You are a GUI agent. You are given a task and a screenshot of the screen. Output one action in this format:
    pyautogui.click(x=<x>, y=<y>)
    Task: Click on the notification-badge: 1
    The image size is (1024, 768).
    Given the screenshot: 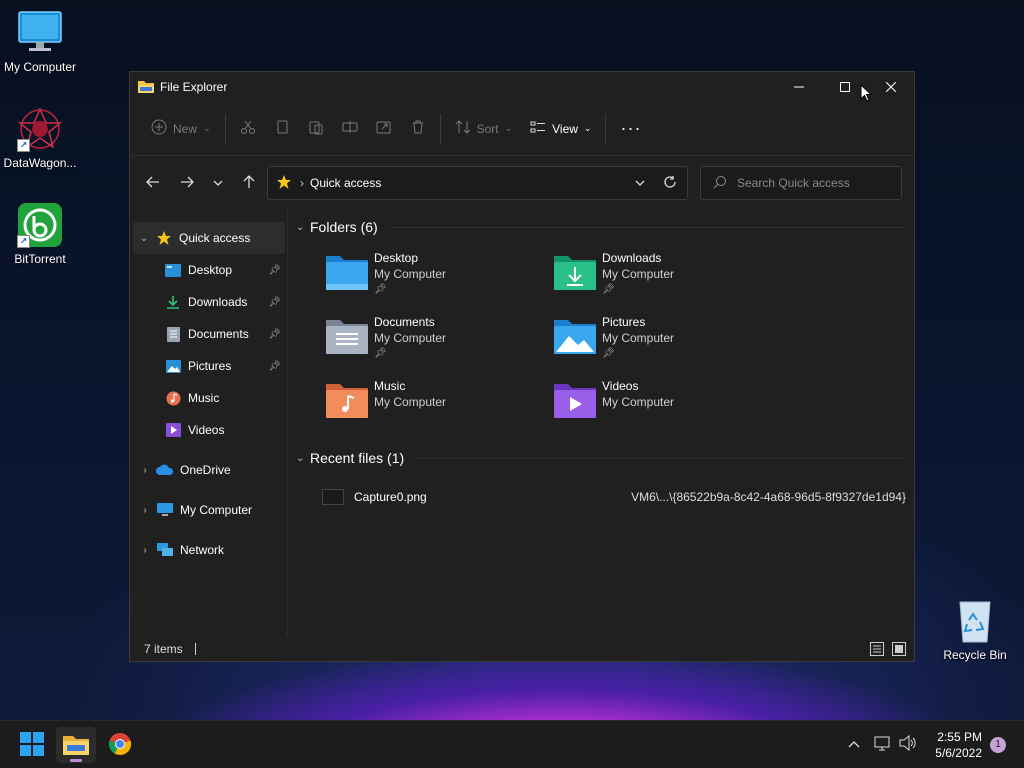 What is the action you would take?
    pyautogui.click(x=998, y=745)
    